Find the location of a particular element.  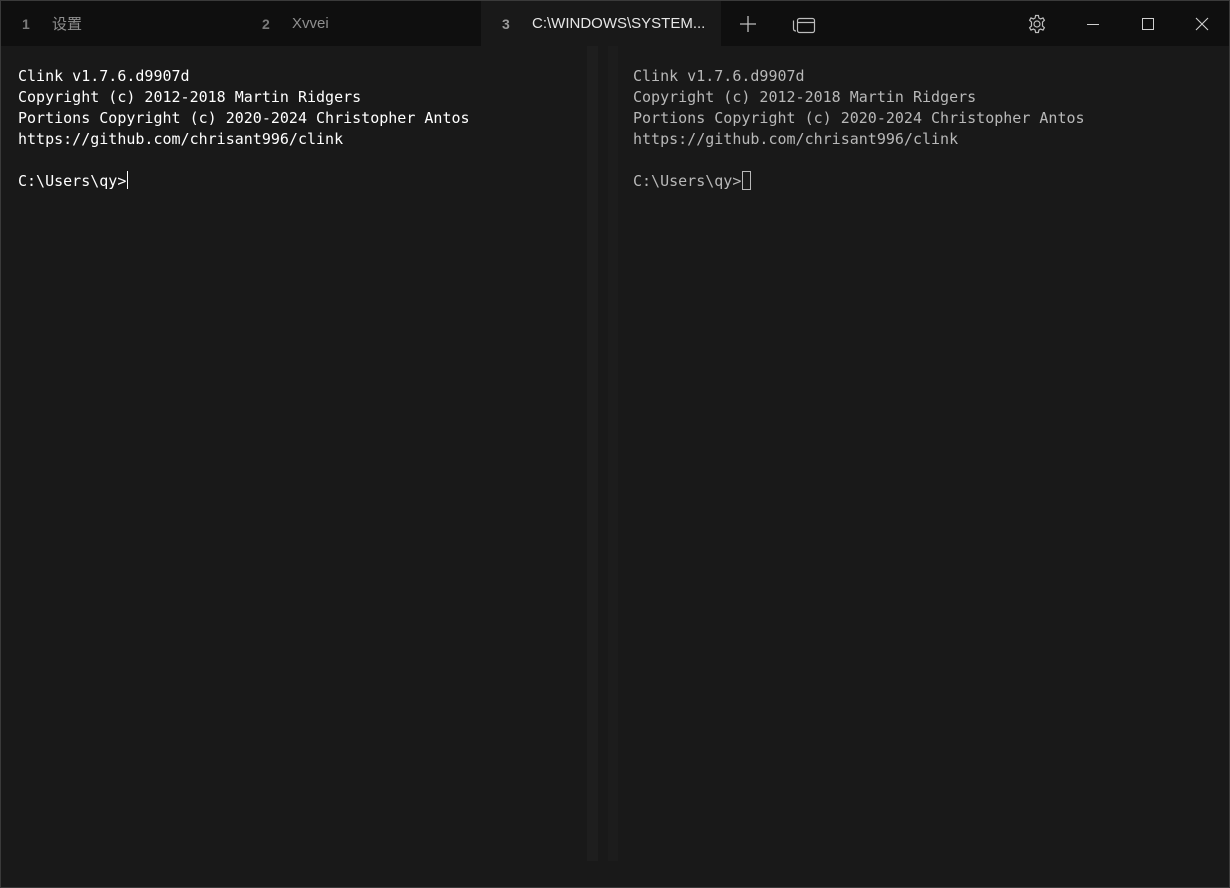

tab-number: 1 is located at coordinates (26, 23).